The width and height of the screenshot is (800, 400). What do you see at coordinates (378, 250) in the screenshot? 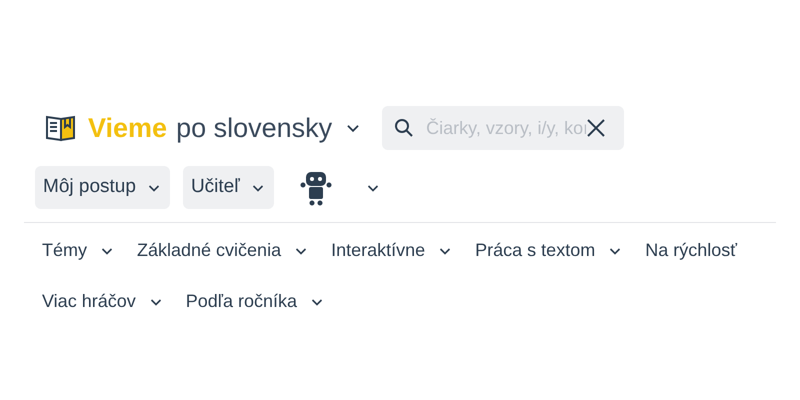
I see `nav-link: Interaktívne` at bounding box center [378, 250].